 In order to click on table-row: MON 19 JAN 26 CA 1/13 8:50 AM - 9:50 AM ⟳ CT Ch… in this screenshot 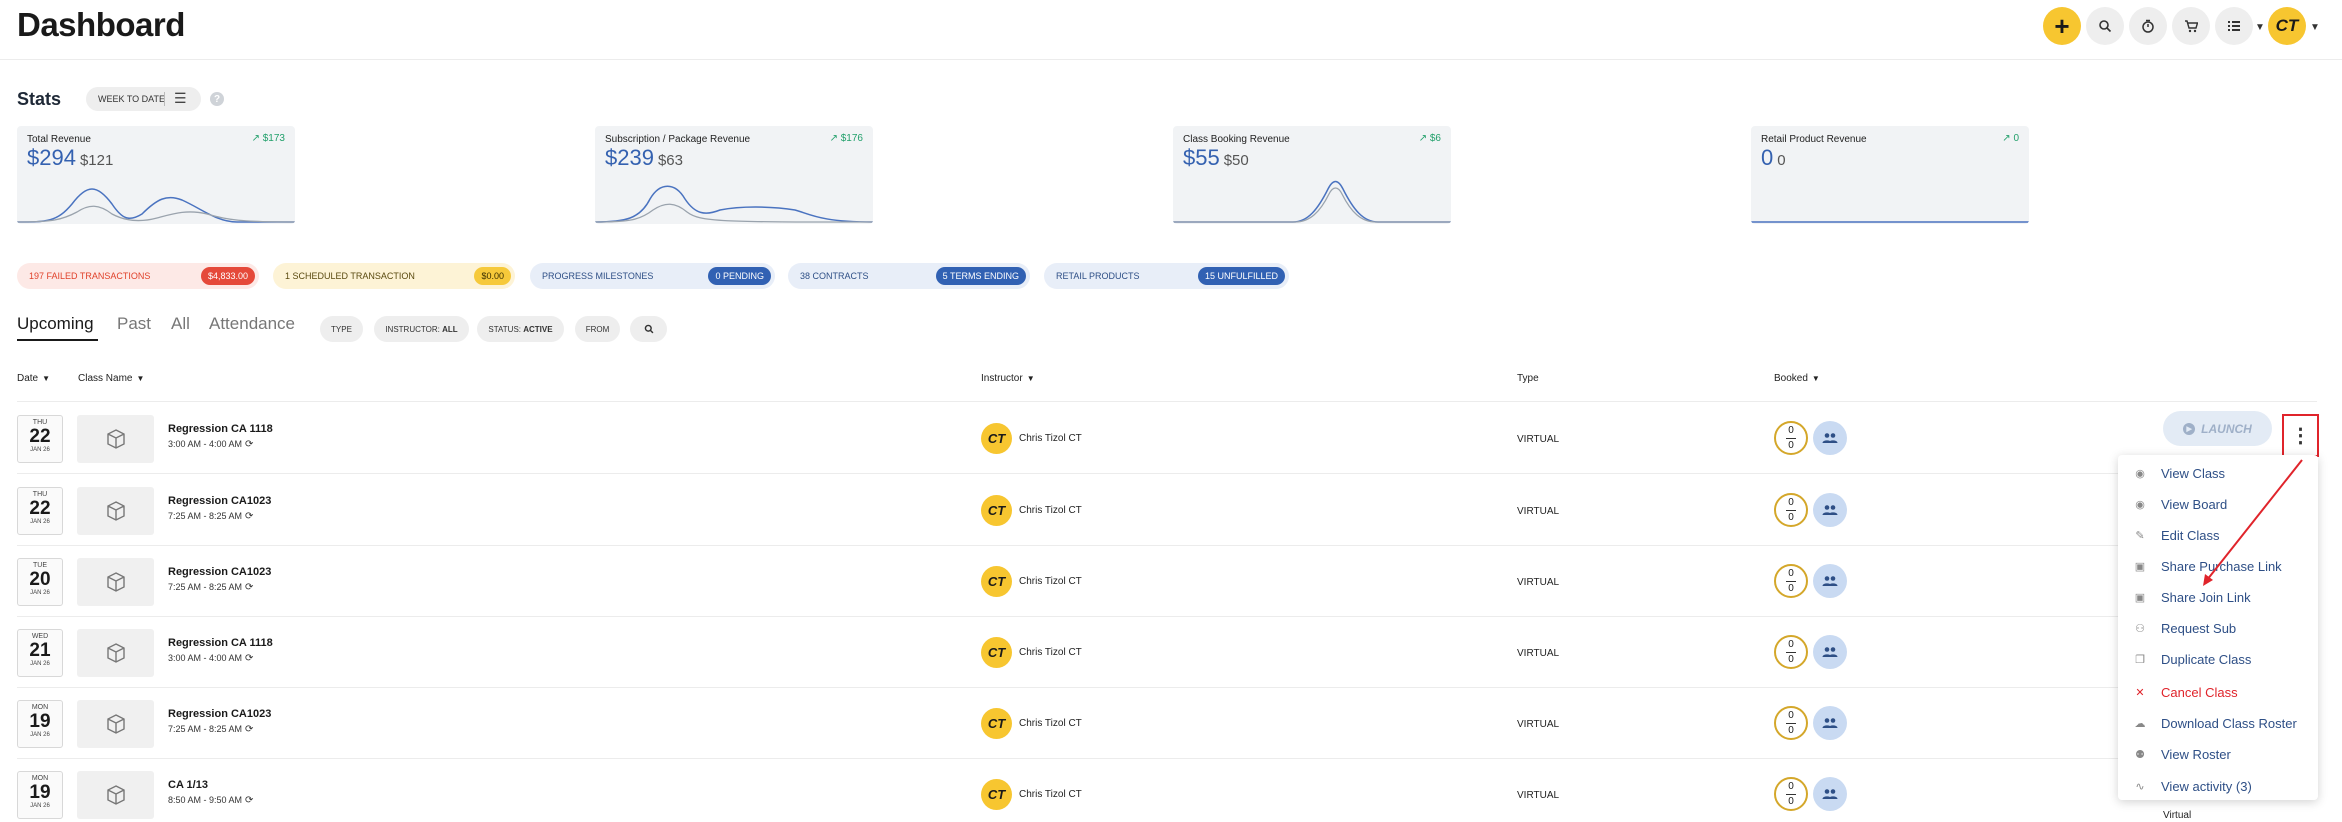, I will do `click(1167, 790)`.